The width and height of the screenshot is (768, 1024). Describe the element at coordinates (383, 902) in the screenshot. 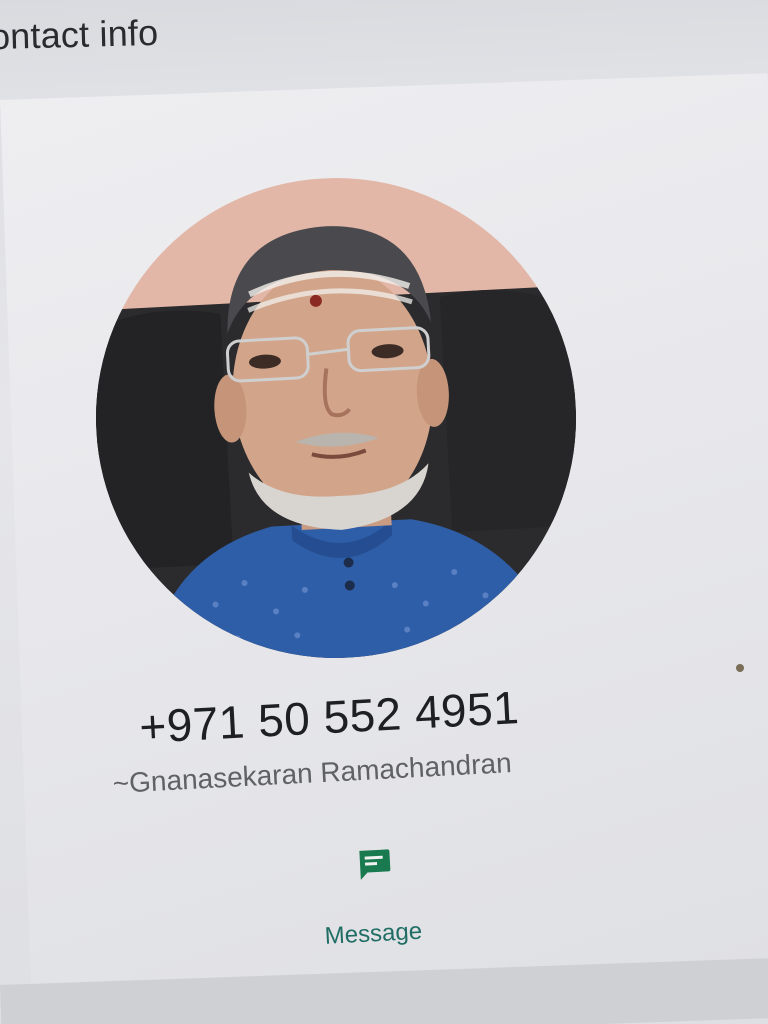

I see `message-button: Message` at that location.